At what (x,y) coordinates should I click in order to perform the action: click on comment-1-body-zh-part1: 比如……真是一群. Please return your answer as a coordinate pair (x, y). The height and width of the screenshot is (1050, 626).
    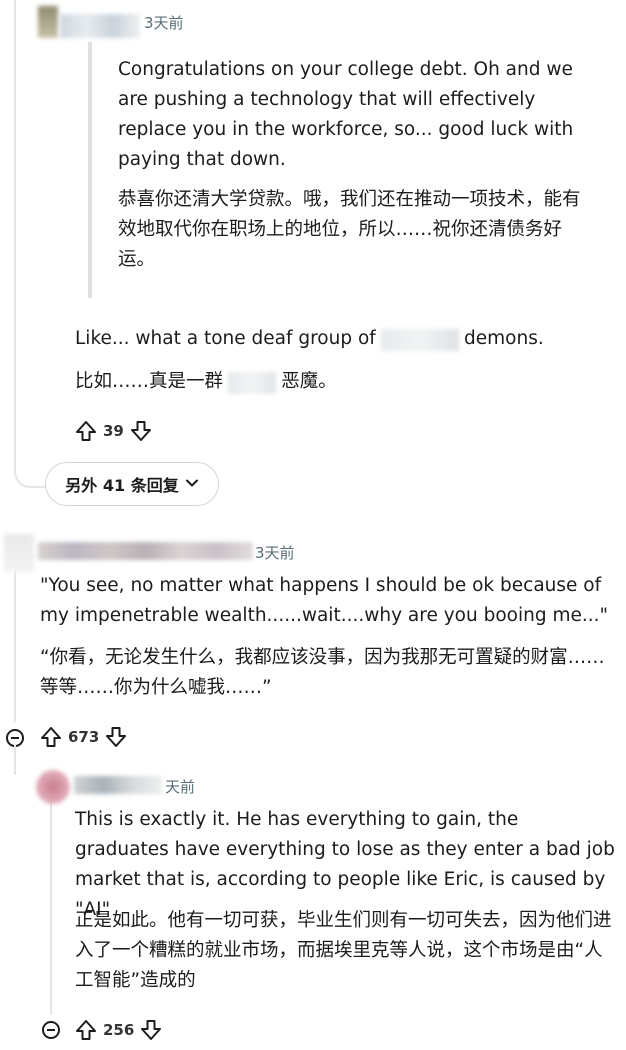
    Looking at the image, I should click on (149, 381).